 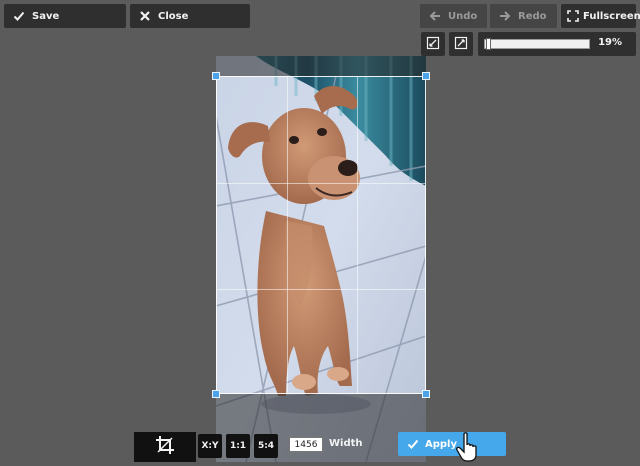 I want to click on zoom-out-button, so click(x=433, y=44).